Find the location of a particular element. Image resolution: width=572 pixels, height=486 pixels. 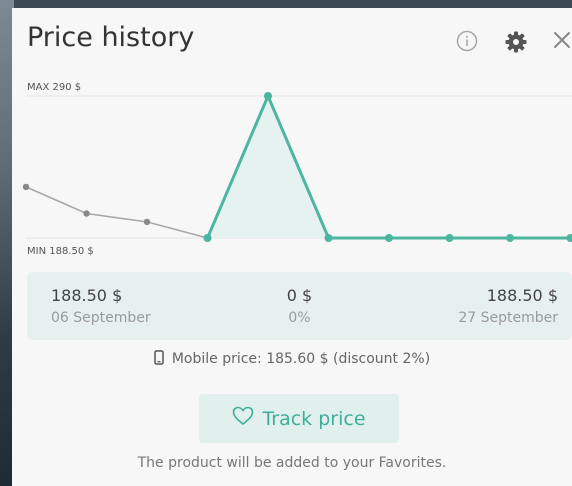

mobile-phone-icon is located at coordinates (159, 359).